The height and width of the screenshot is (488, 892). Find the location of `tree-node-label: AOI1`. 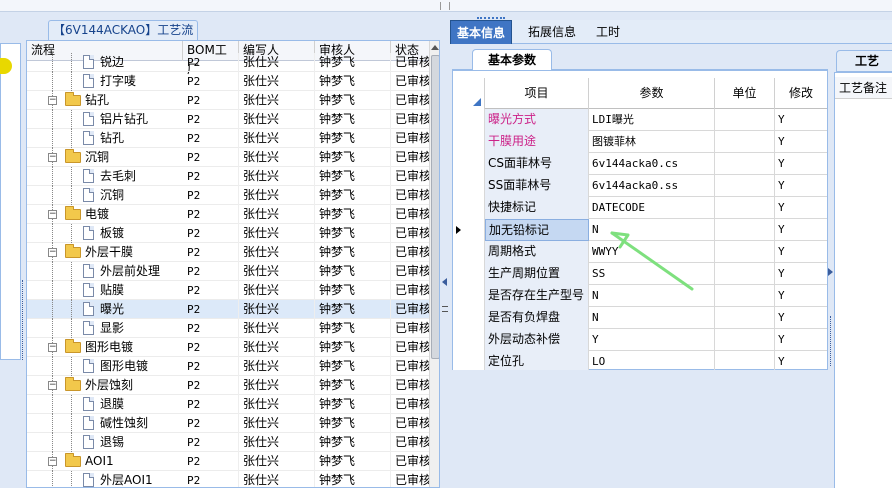

tree-node-label: AOI1 is located at coordinates (99, 461).